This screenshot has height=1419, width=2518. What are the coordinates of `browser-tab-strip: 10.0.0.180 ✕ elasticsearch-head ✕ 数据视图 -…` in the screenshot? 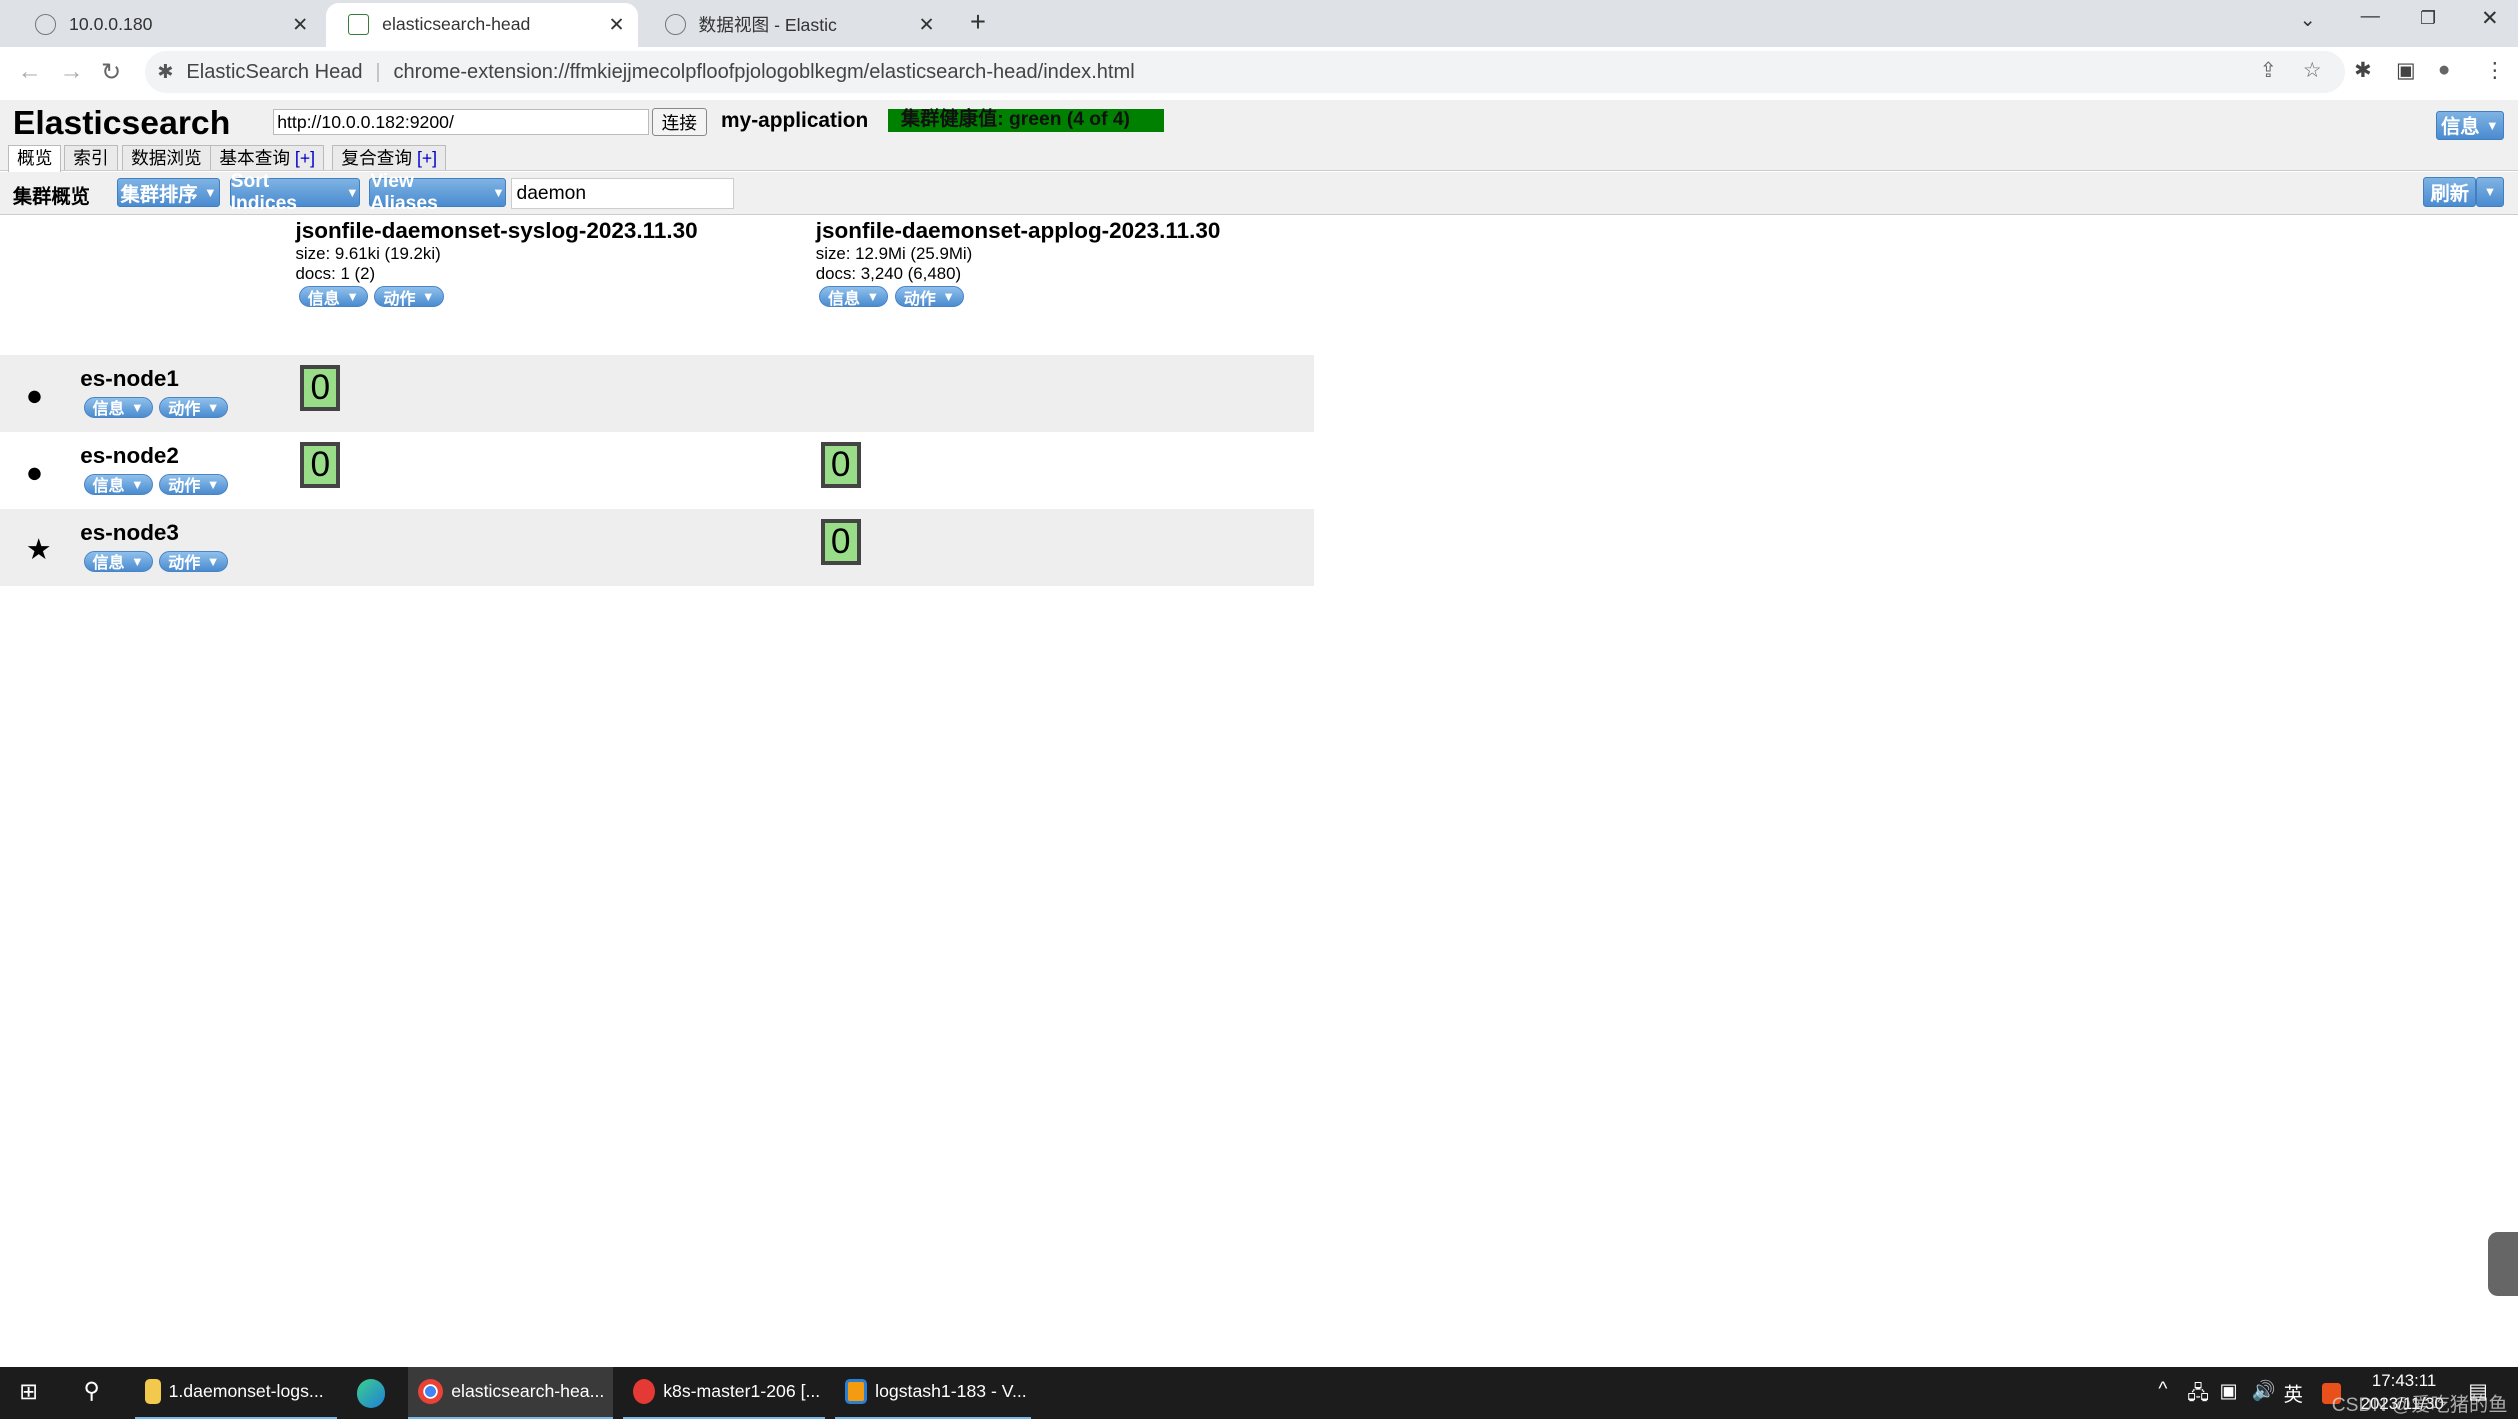 It's located at (1259, 23).